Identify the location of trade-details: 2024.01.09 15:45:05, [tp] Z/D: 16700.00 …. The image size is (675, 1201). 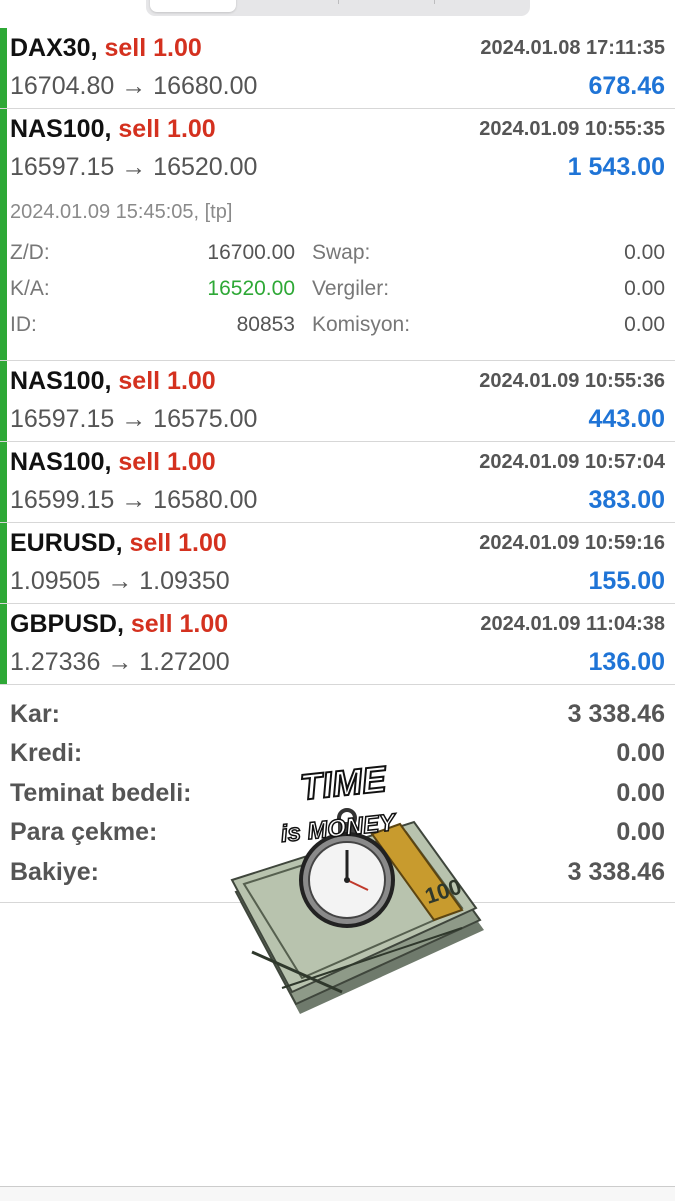
(337, 275).